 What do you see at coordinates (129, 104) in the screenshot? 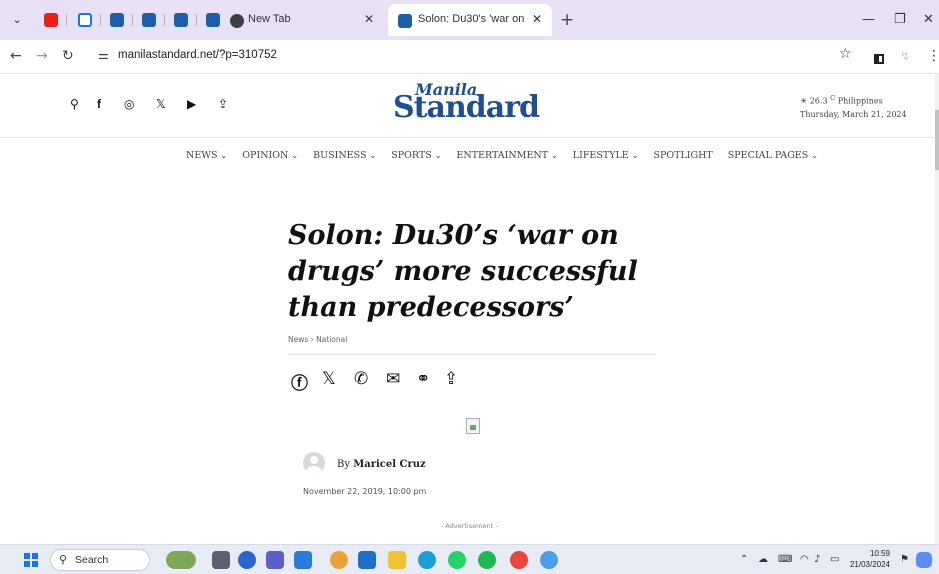
I see `instagram-icon: ◎` at bounding box center [129, 104].